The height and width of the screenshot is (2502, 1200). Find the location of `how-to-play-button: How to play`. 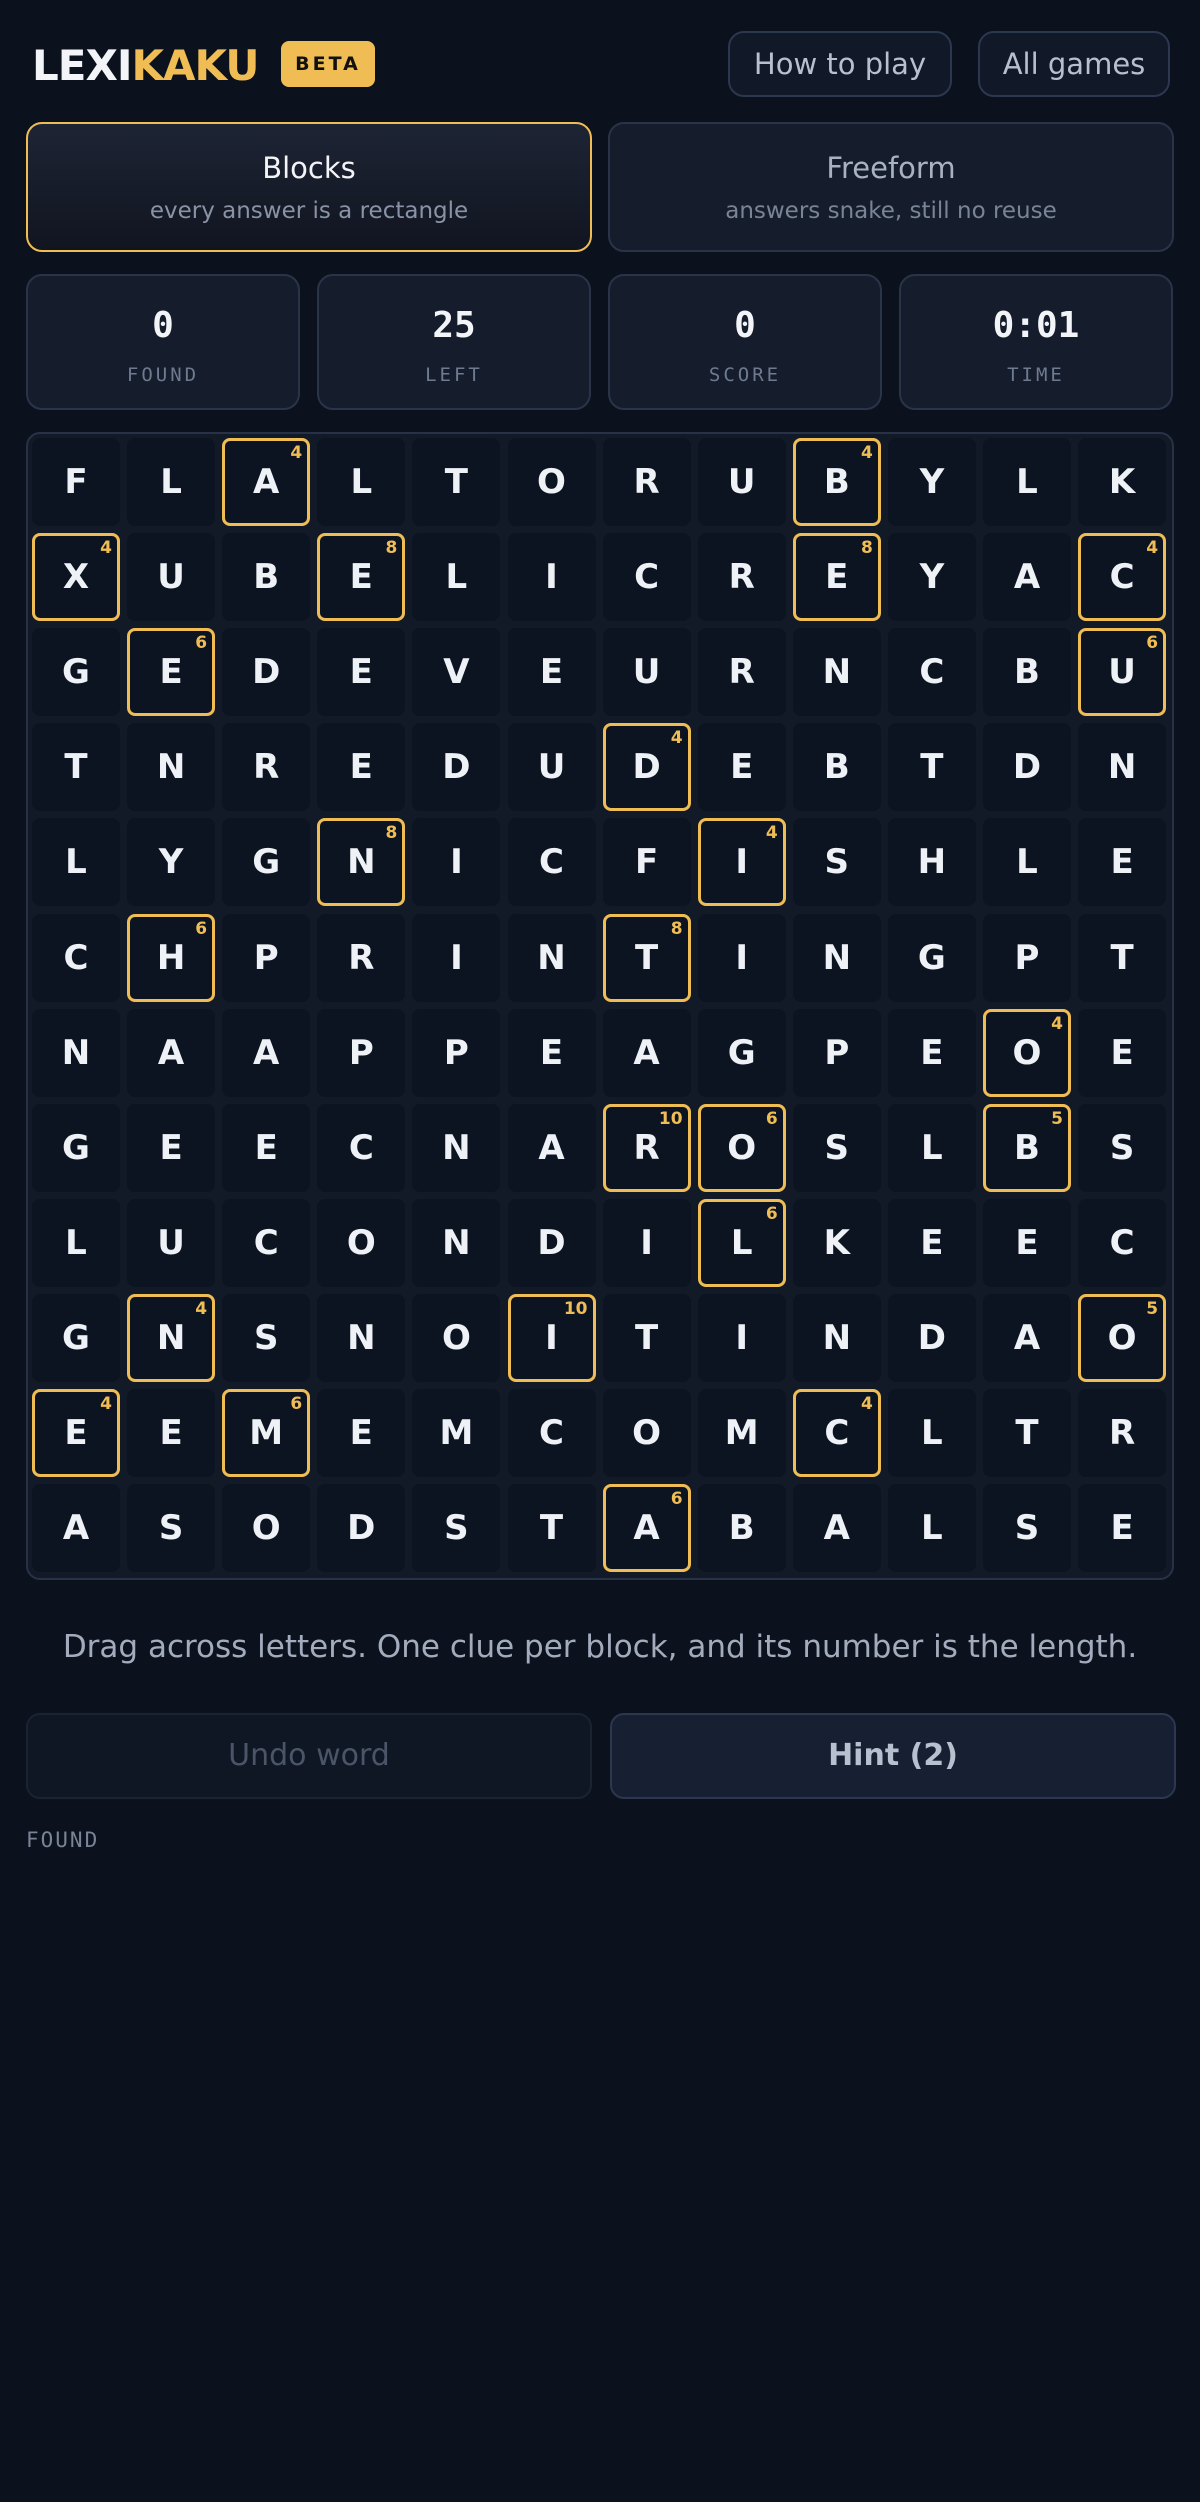

how-to-play-button: How to play is located at coordinates (840, 64).